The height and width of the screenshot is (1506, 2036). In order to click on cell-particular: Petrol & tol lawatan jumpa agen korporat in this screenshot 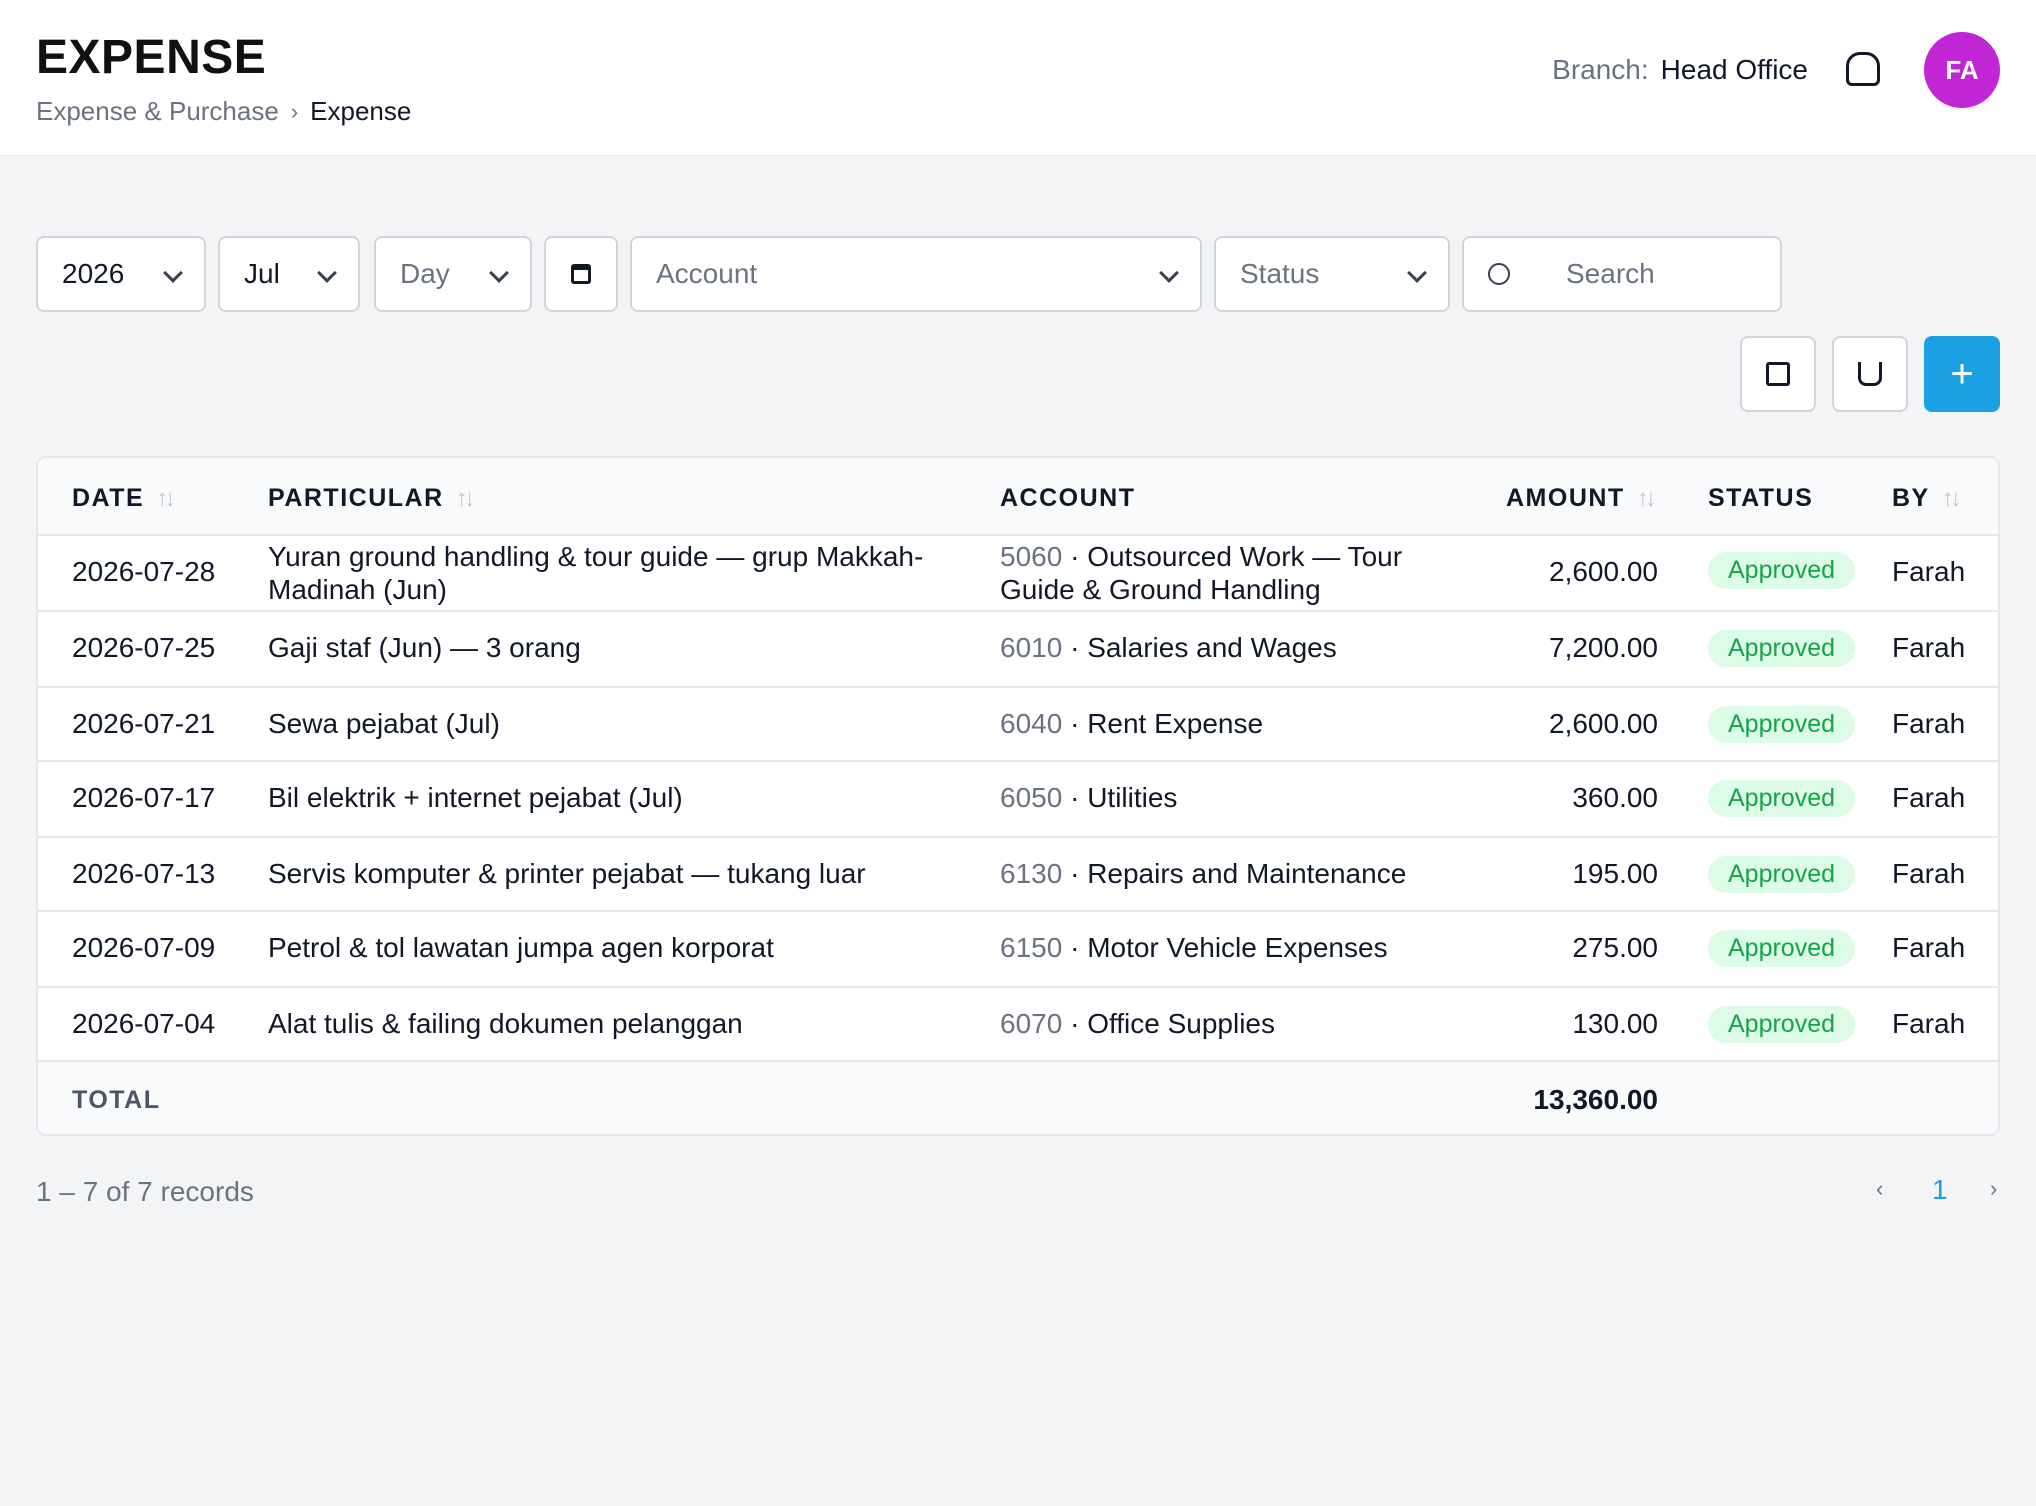, I will do `click(521, 947)`.